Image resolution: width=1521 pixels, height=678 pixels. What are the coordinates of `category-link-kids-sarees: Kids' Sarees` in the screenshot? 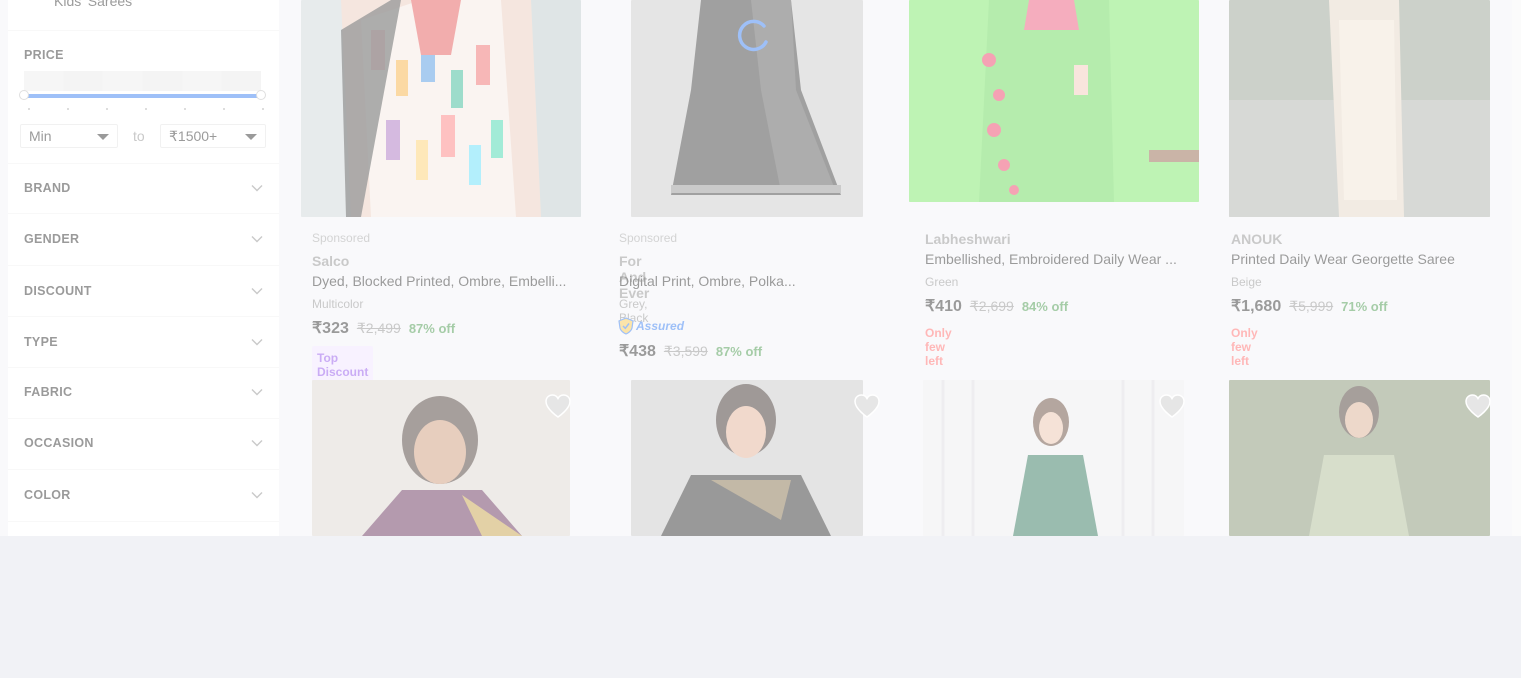 It's located at (93, 4).